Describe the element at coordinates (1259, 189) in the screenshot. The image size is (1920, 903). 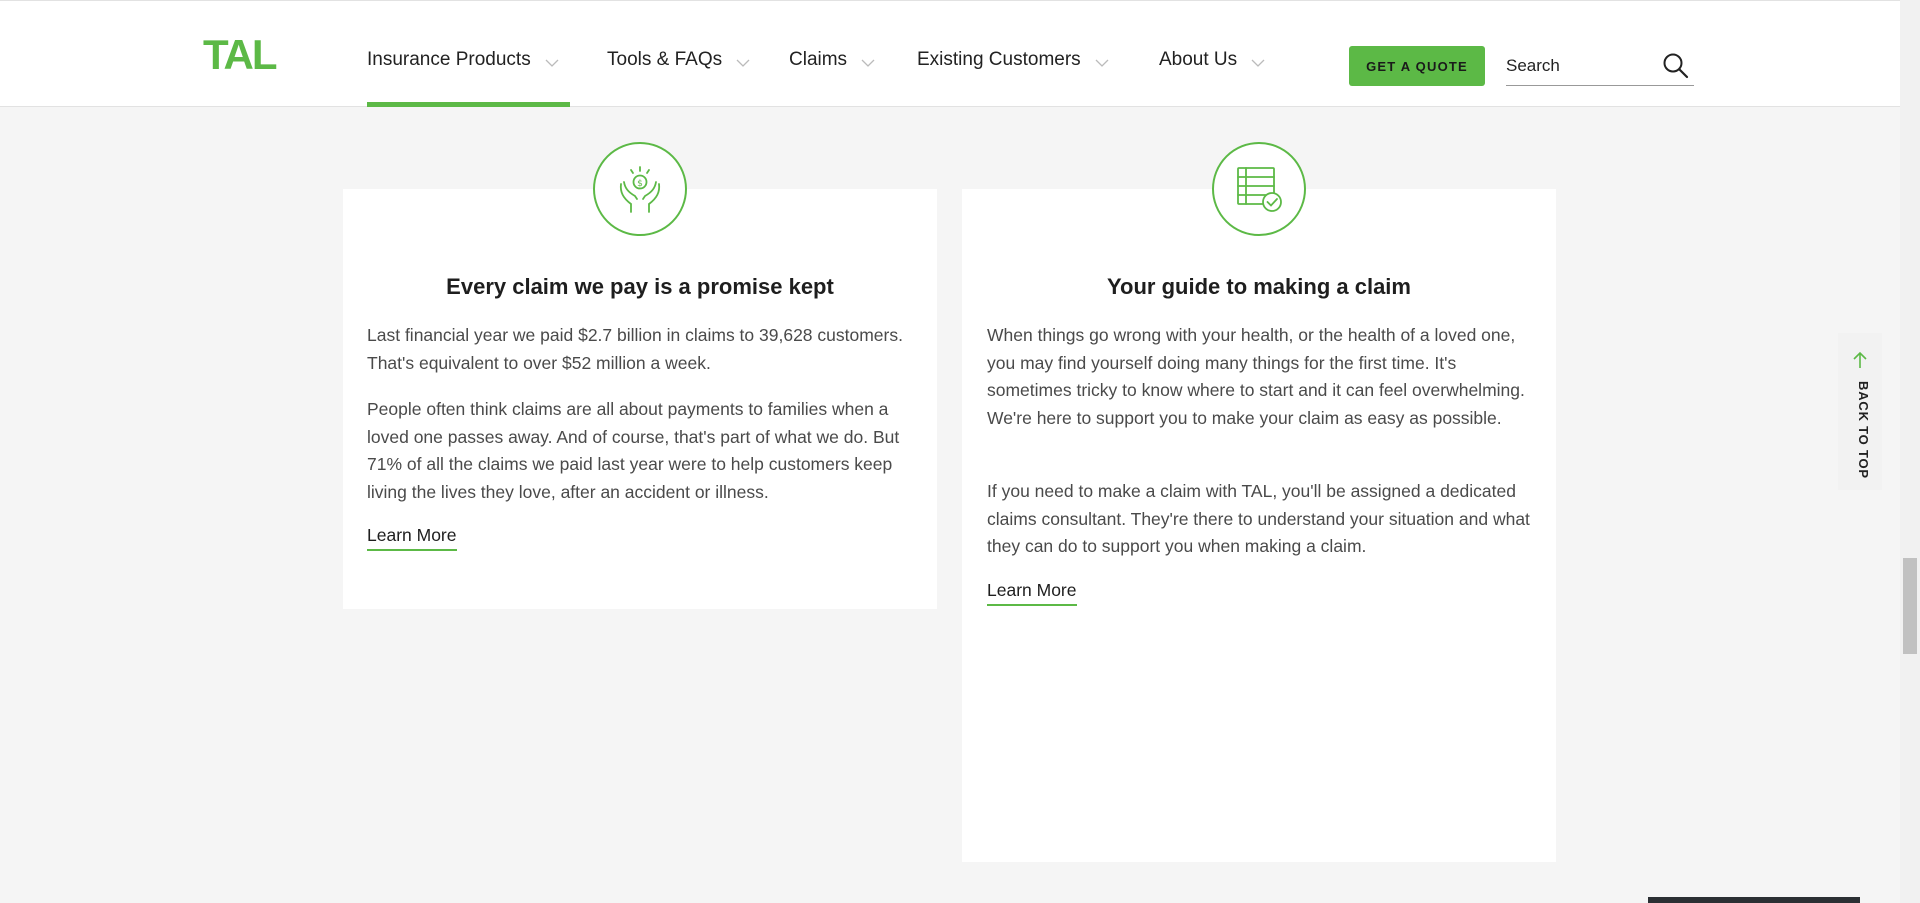
I see `checklist-icon` at that location.